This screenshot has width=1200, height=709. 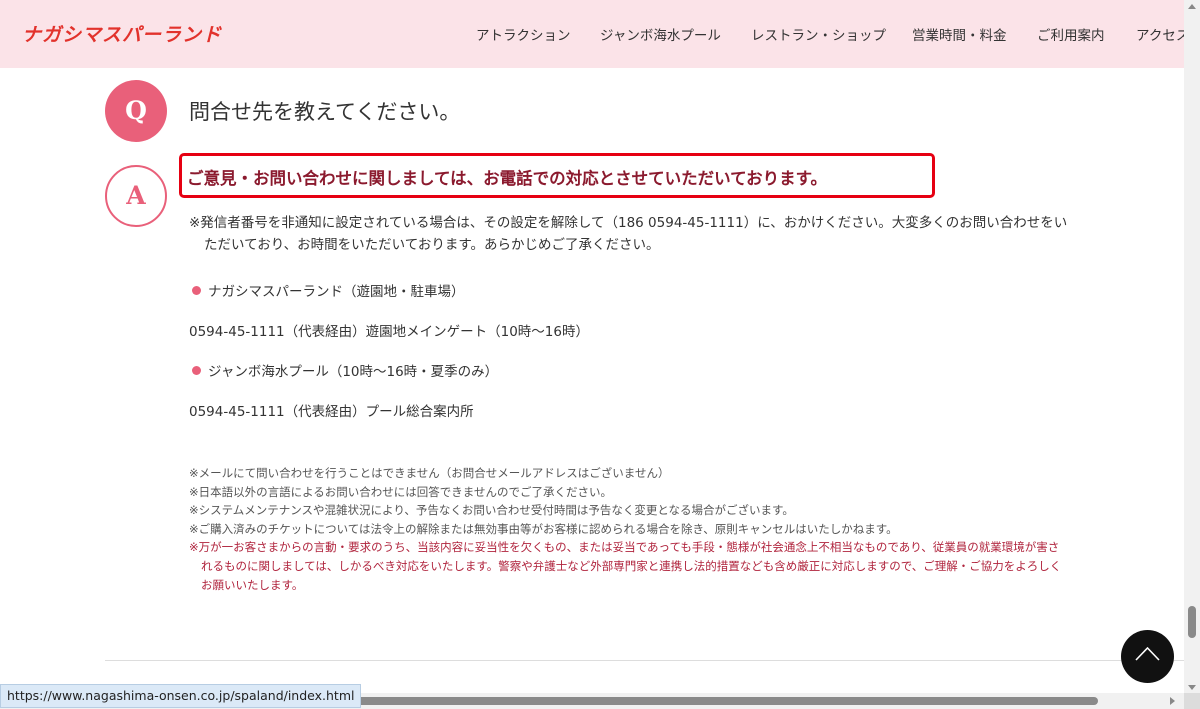 What do you see at coordinates (389, 332) in the screenshot?
I see `contact-phone: 0594-45-1111（代表経由）遊園地メインゲート（10時〜16時）` at bounding box center [389, 332].